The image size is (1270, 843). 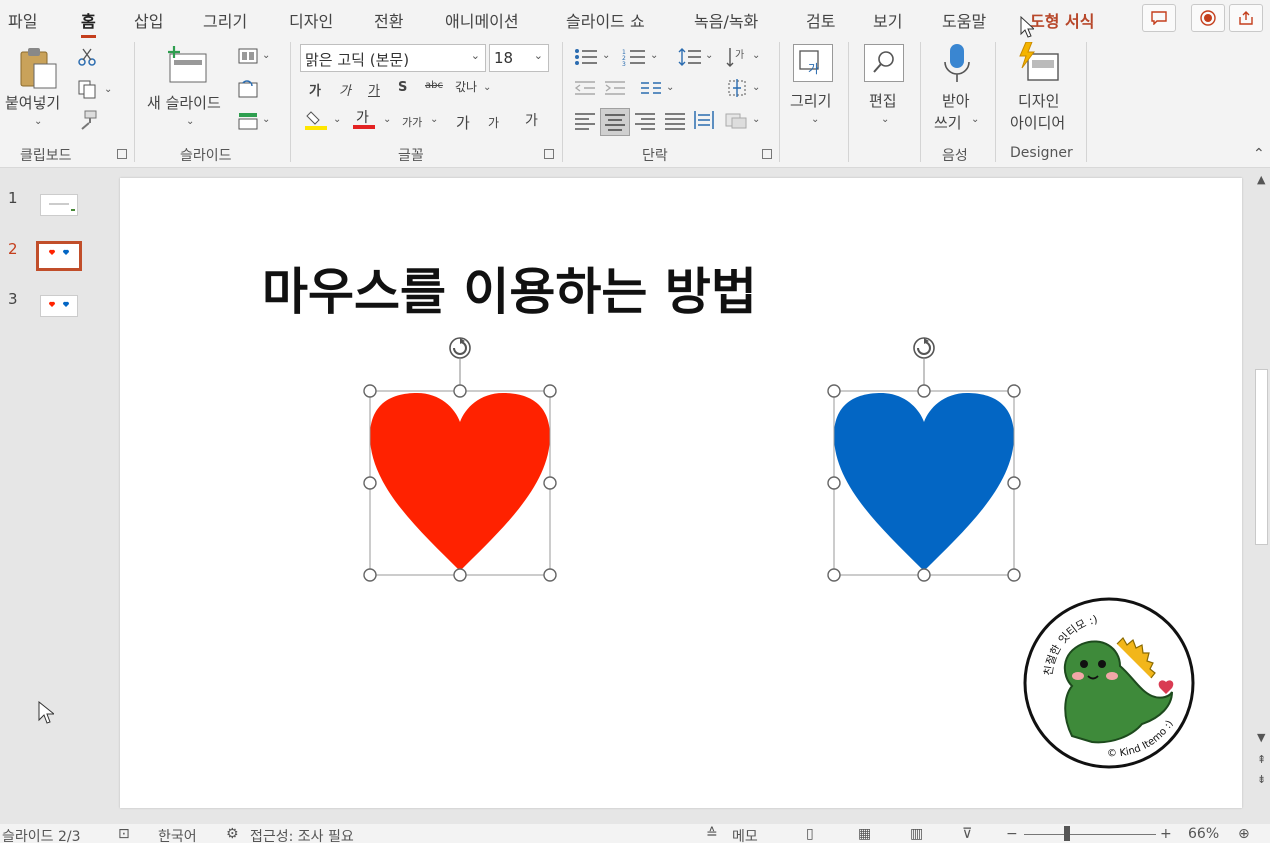 What do you see at coordinates (88, 92) in the screenshot?
I see `copy-button` at bounding box center [88, 92].